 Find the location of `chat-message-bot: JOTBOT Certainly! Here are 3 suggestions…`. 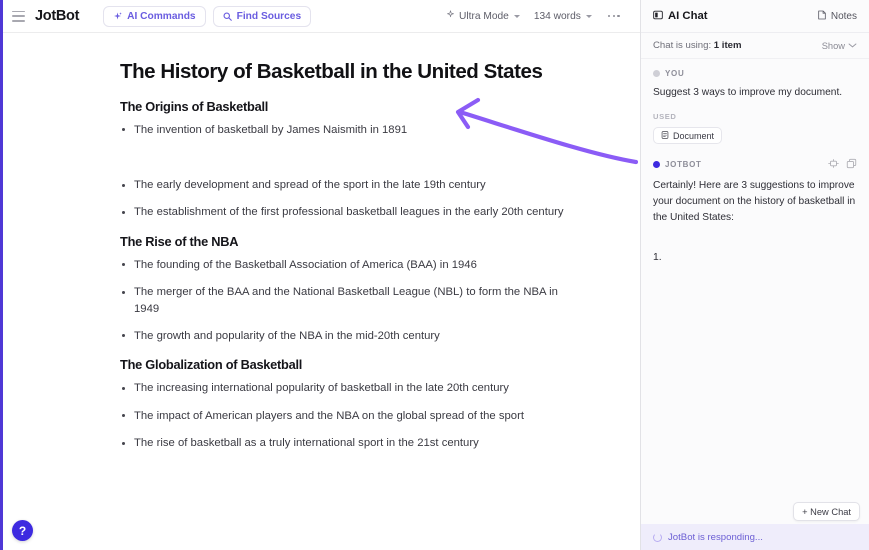

chat-message-bot: JOTBOT Certainly! Here are 3 suggestions… is located at coordinates (755, 210).